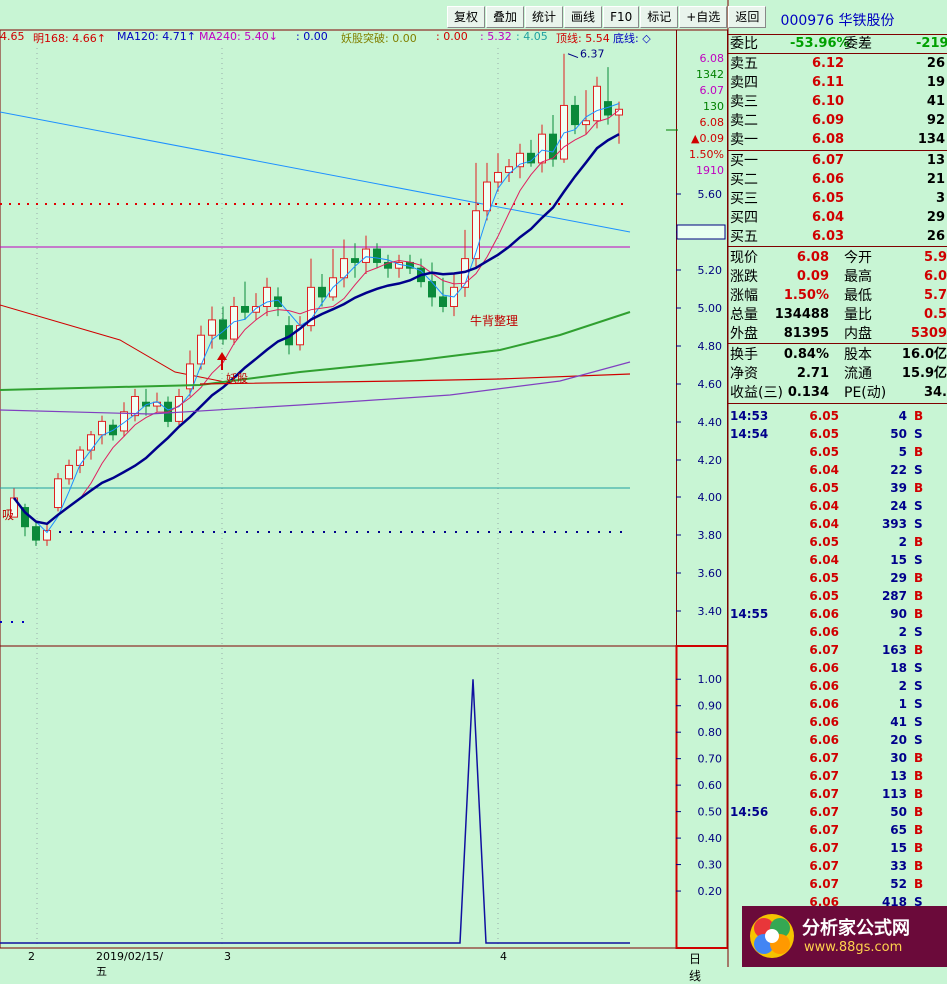 The image size is (947, 984). I want to click on order-volume: 26, so click(935, 236).